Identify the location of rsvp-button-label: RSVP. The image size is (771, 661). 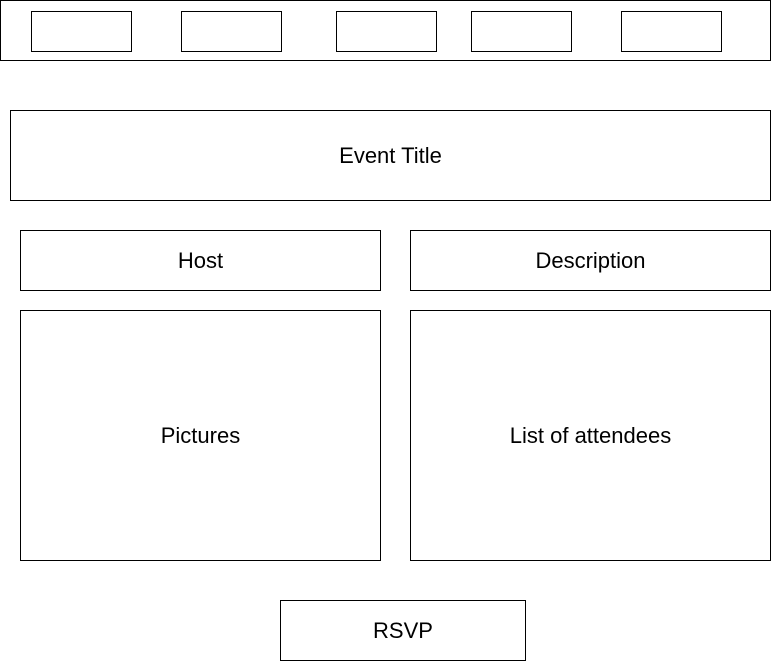
(403, 630).